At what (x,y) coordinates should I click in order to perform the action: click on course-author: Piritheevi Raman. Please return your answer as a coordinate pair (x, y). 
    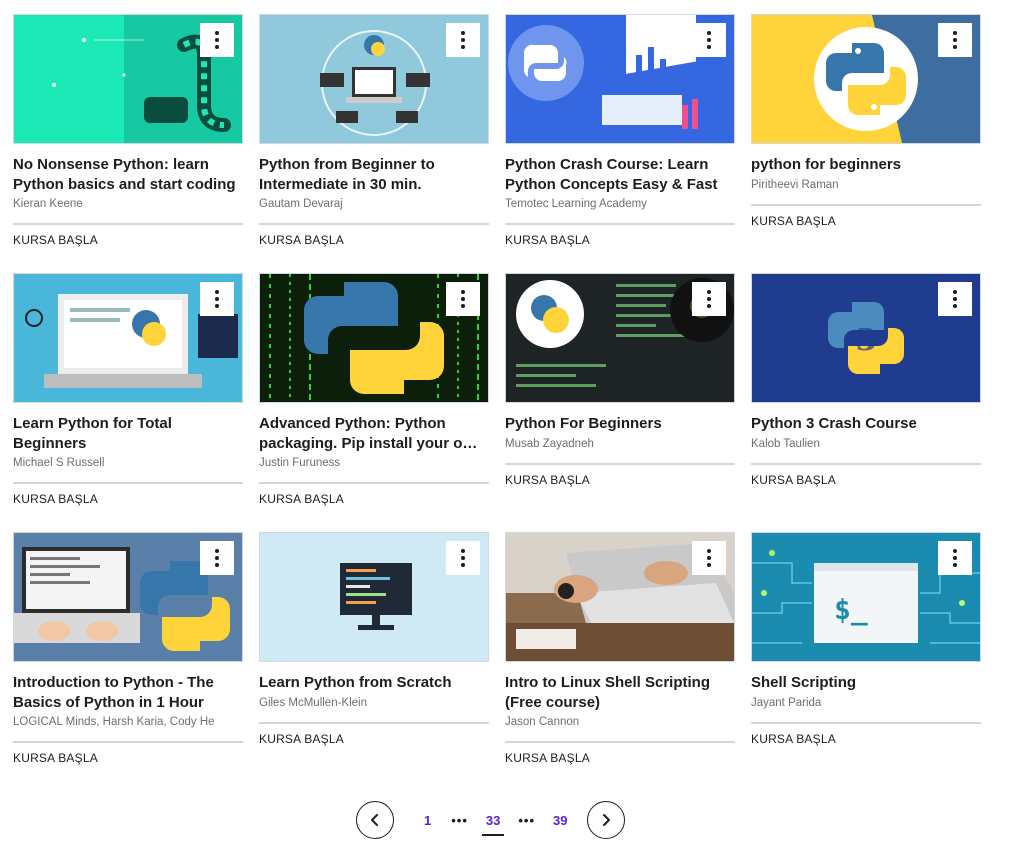
    Looking at the image, I should click on (795, 184).